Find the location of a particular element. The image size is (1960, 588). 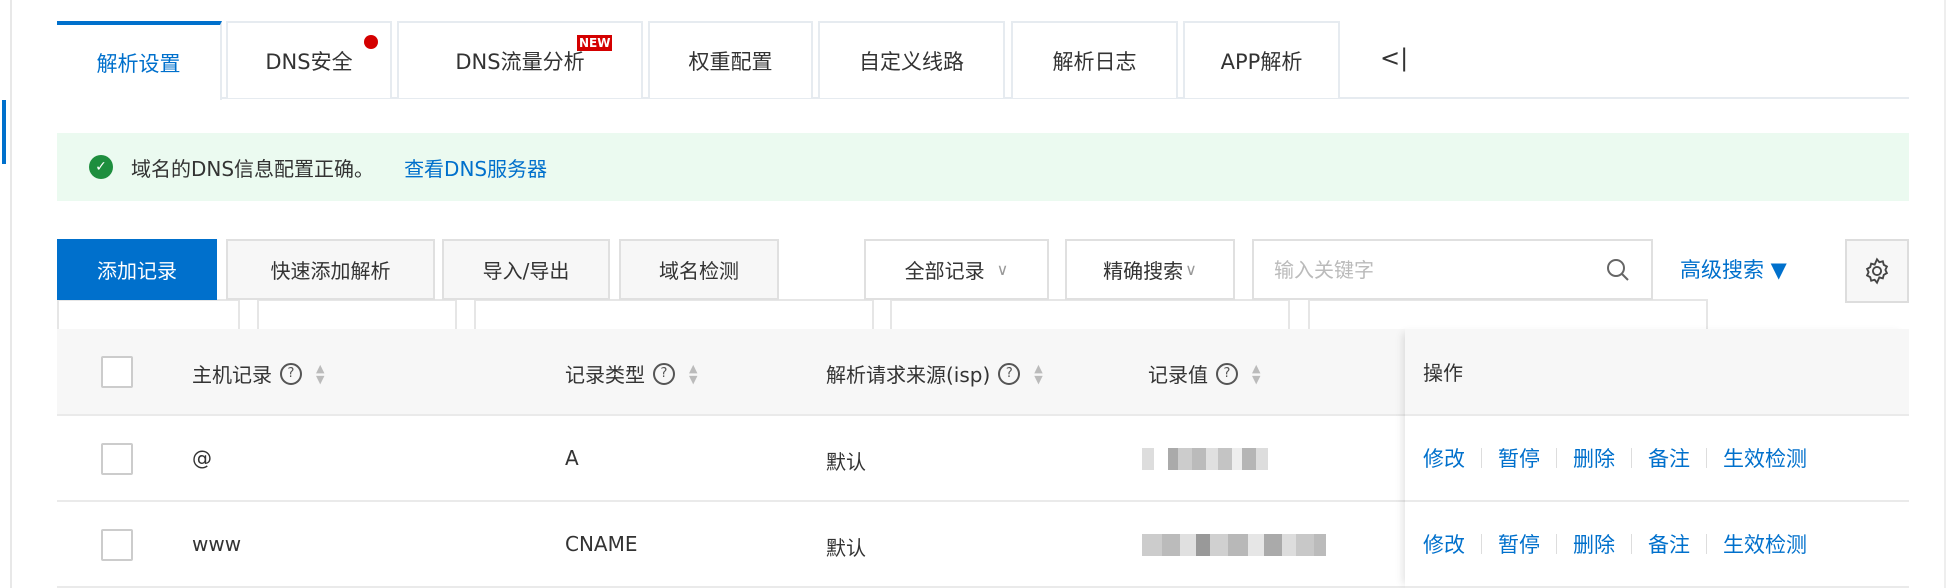

tab-label: 权重配置 is located at coordinates (730, 61).